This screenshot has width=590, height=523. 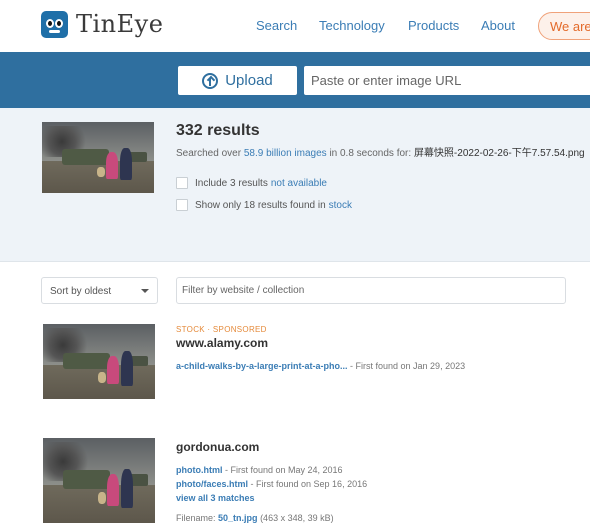 I want to click on result-match: photo.html - First found on May 24, 2016, so click(x=259, y=470).